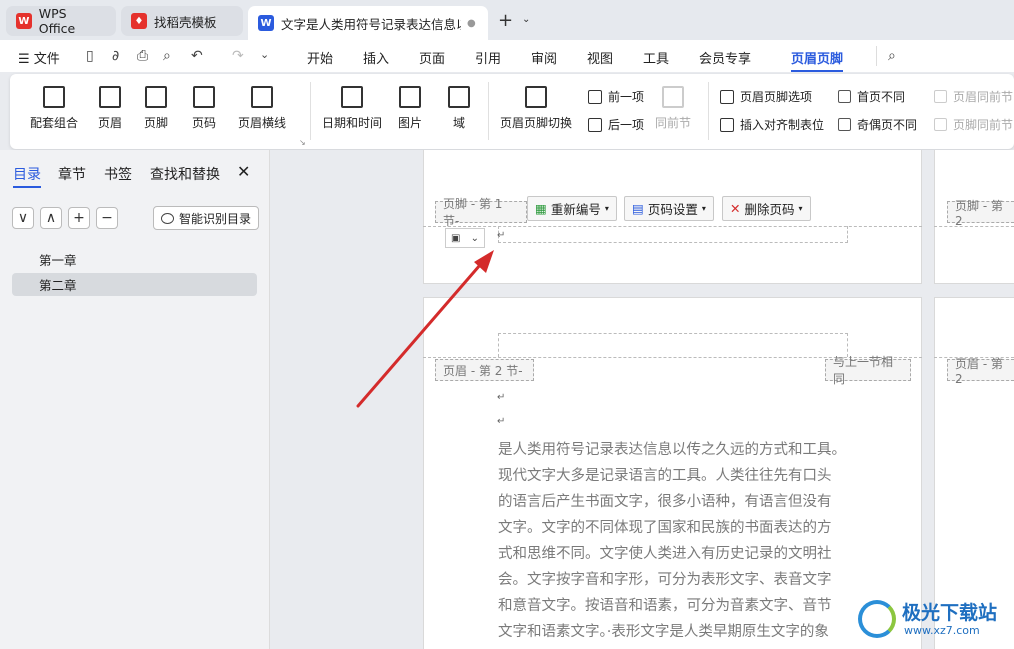 Image resolution: width=1014 pixels, height=649 pixels. I want to click on watermark: 极光下载站 www.xz7.com, so click(933, 621).